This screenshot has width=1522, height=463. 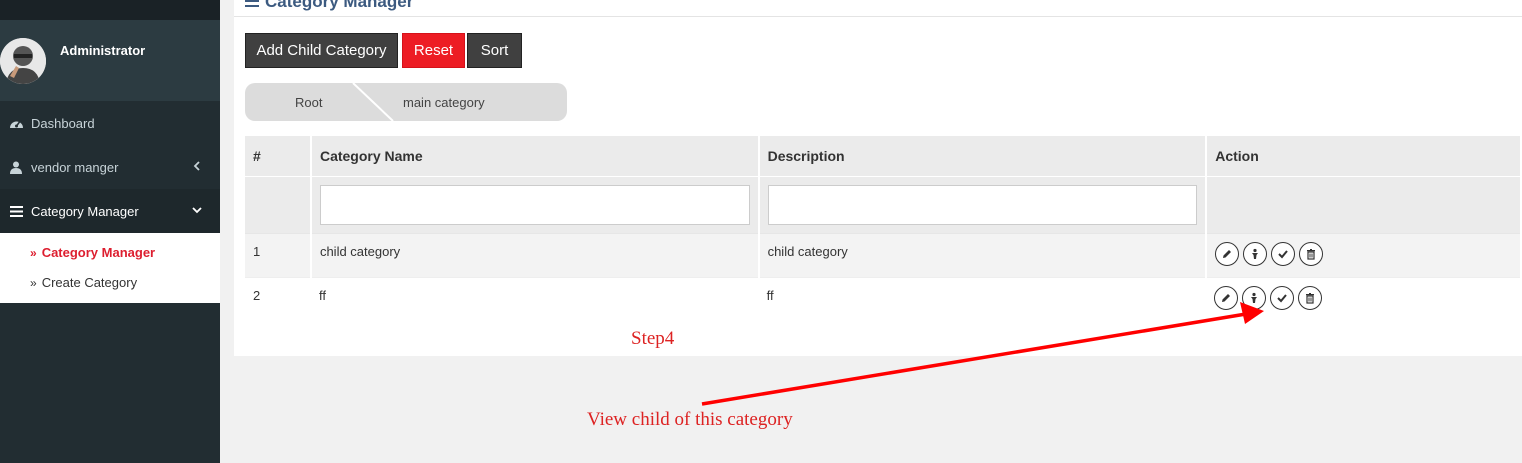 What do you see at coordinates (110, 60) in the screenshot?
I see `user-panel: Administrator` at bounding box center [110, 60].